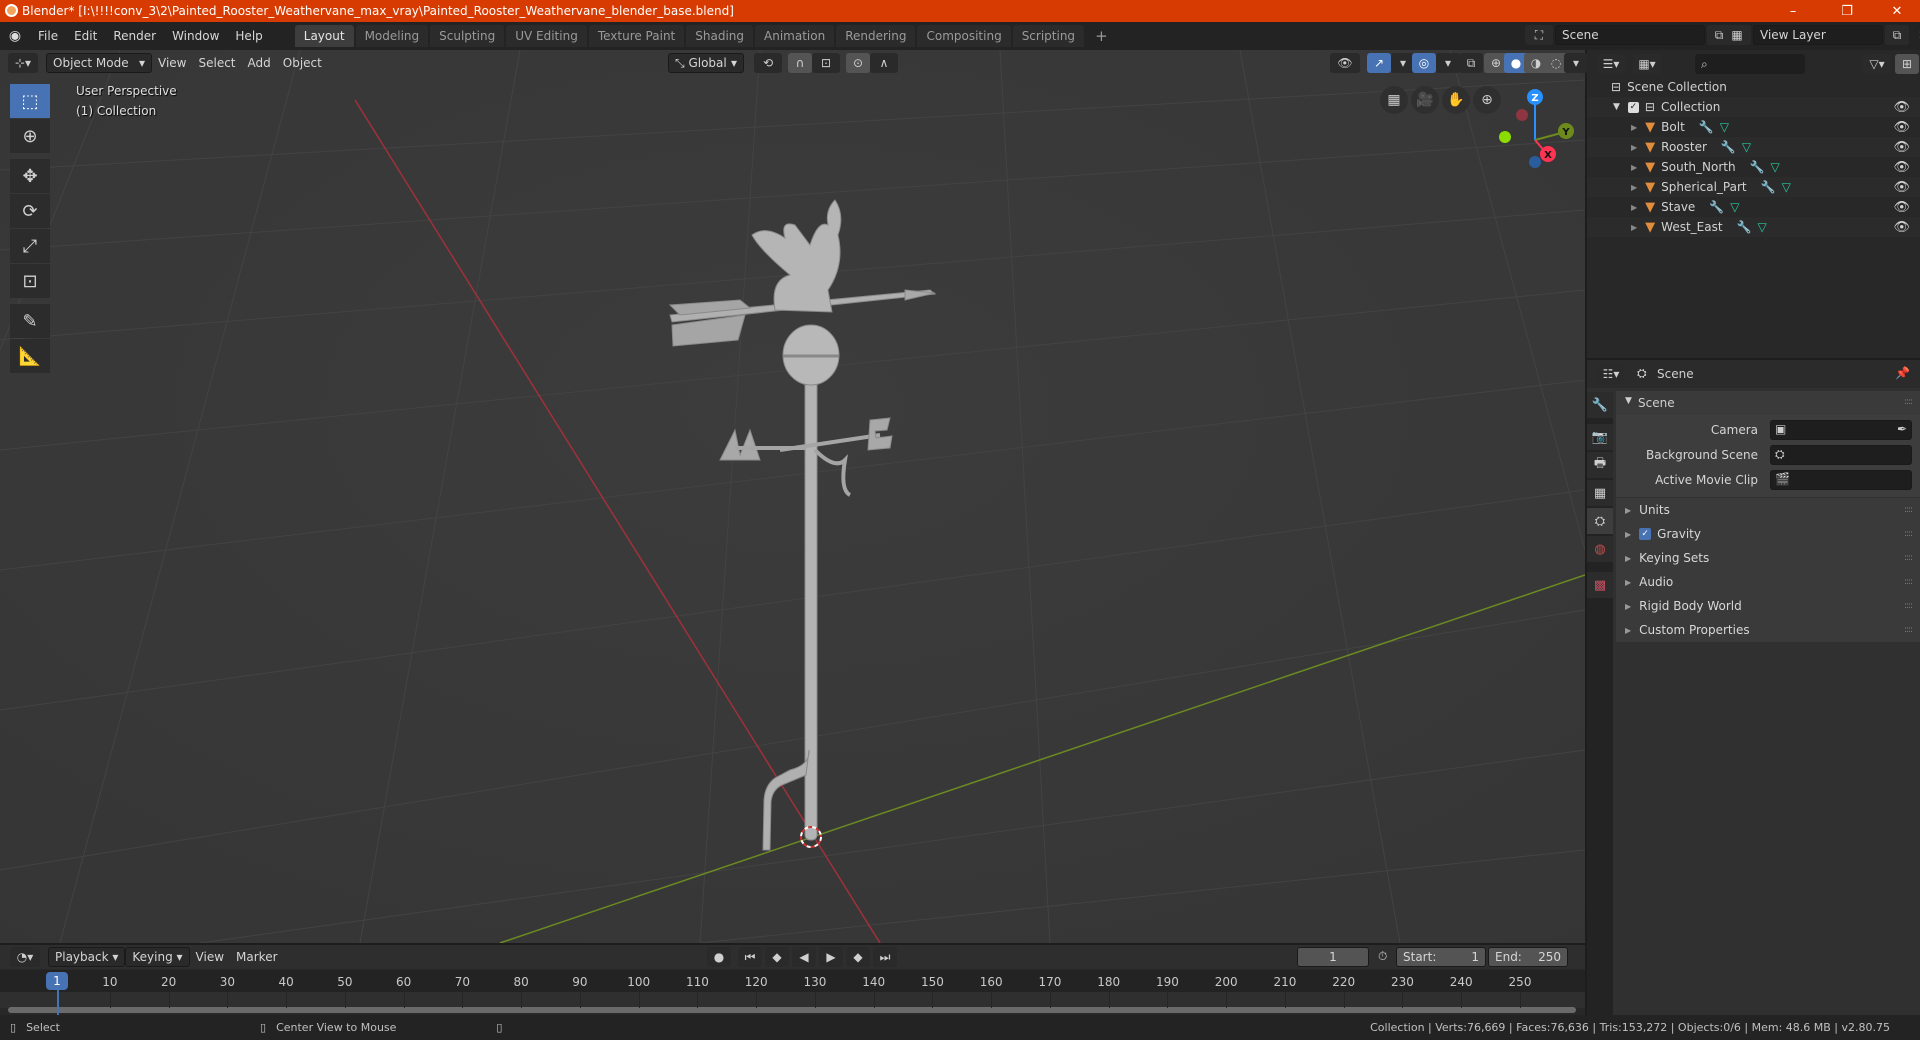  What do you see at coordinates (1630, 35) in the screenshot?
I see `scene-name-field: Scene` at bounding box center [1630, 35].